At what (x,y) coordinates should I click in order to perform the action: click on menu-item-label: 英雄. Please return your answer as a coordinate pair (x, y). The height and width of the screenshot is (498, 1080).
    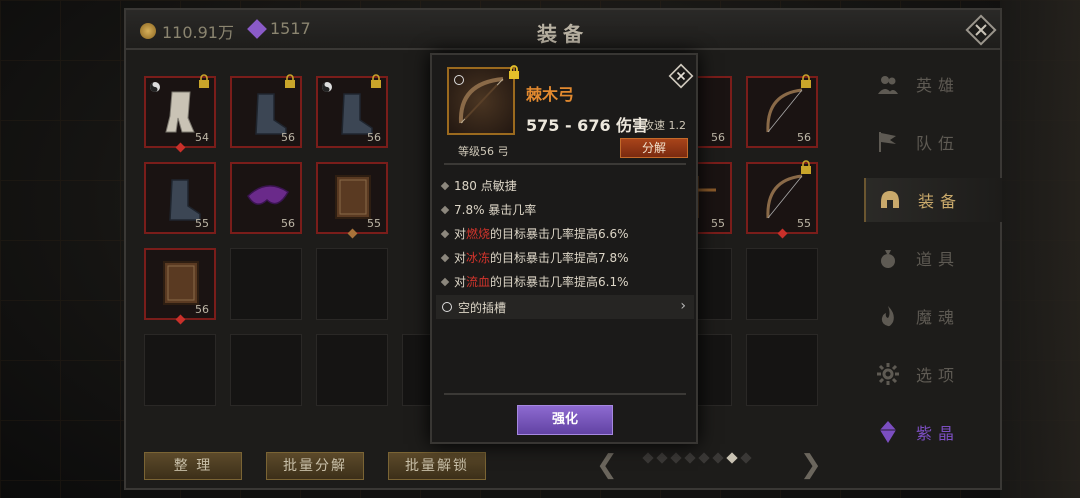
    Looking at the image, I should click on (938, 85).